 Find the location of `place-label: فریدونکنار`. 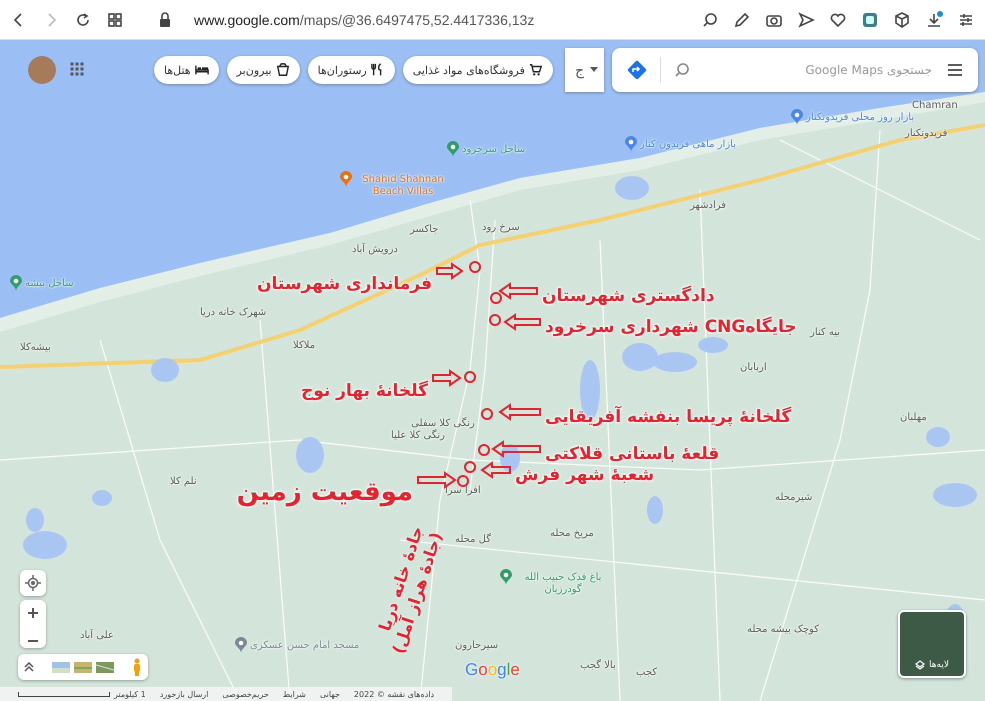

place-label: فریدونکنار is located at coordinates (926, 134).